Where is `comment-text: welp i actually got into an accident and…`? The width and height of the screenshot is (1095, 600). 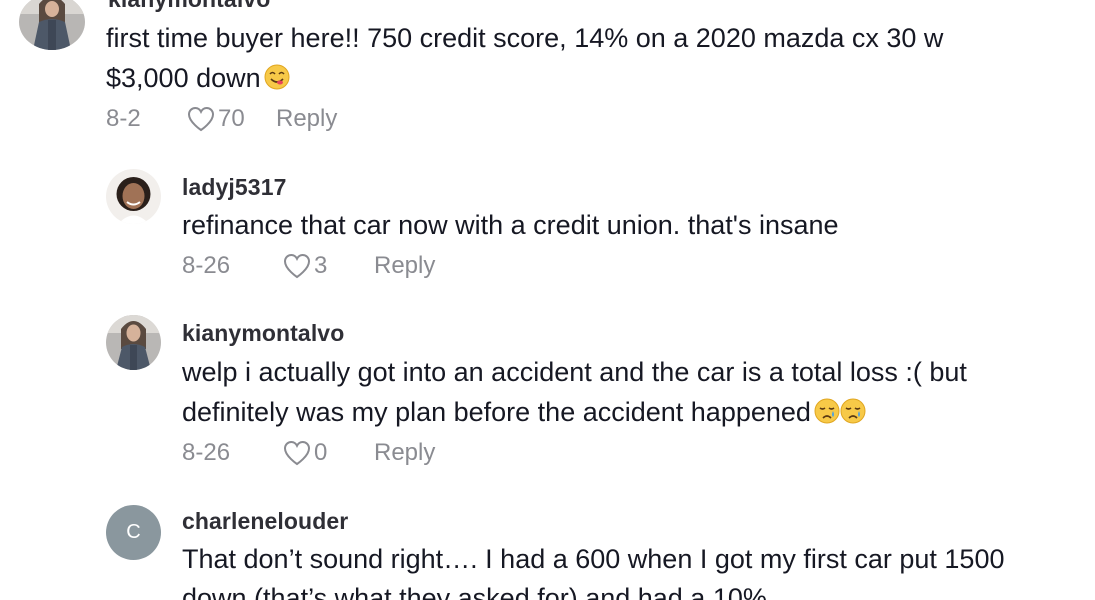 comment-text: welp i actually got into an accident and… is located at coordinates (574, 372).